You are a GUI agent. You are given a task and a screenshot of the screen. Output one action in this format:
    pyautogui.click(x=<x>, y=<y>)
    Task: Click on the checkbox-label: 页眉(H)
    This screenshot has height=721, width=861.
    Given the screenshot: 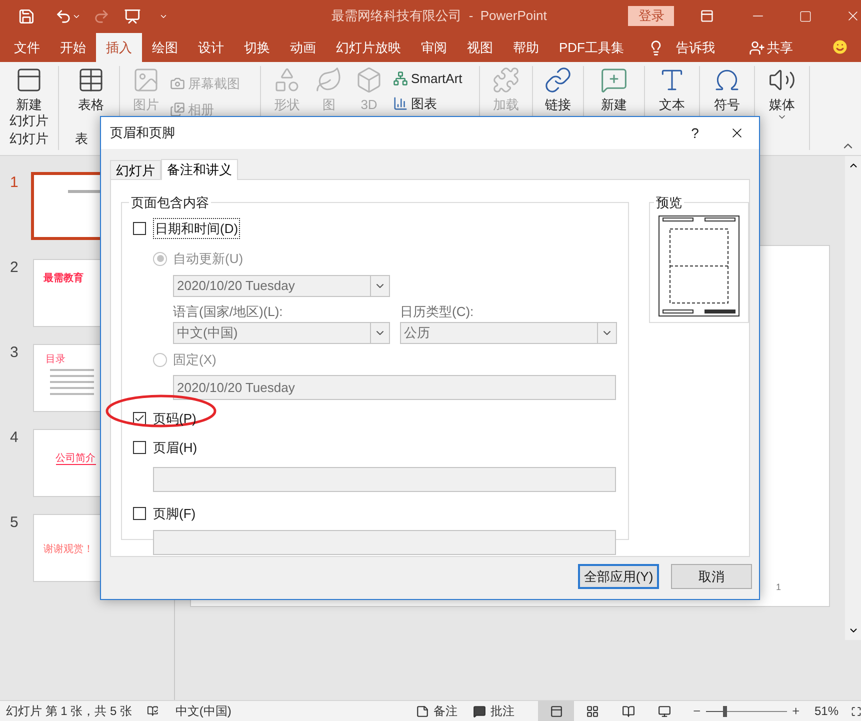 What is the action you would take?
    pyautogui.click(x=175, y=448)
    